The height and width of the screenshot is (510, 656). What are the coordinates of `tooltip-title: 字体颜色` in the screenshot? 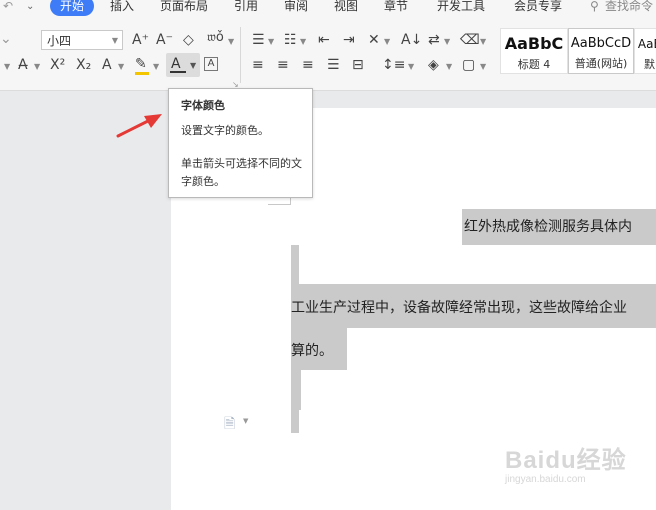 It's located at (203, 105).